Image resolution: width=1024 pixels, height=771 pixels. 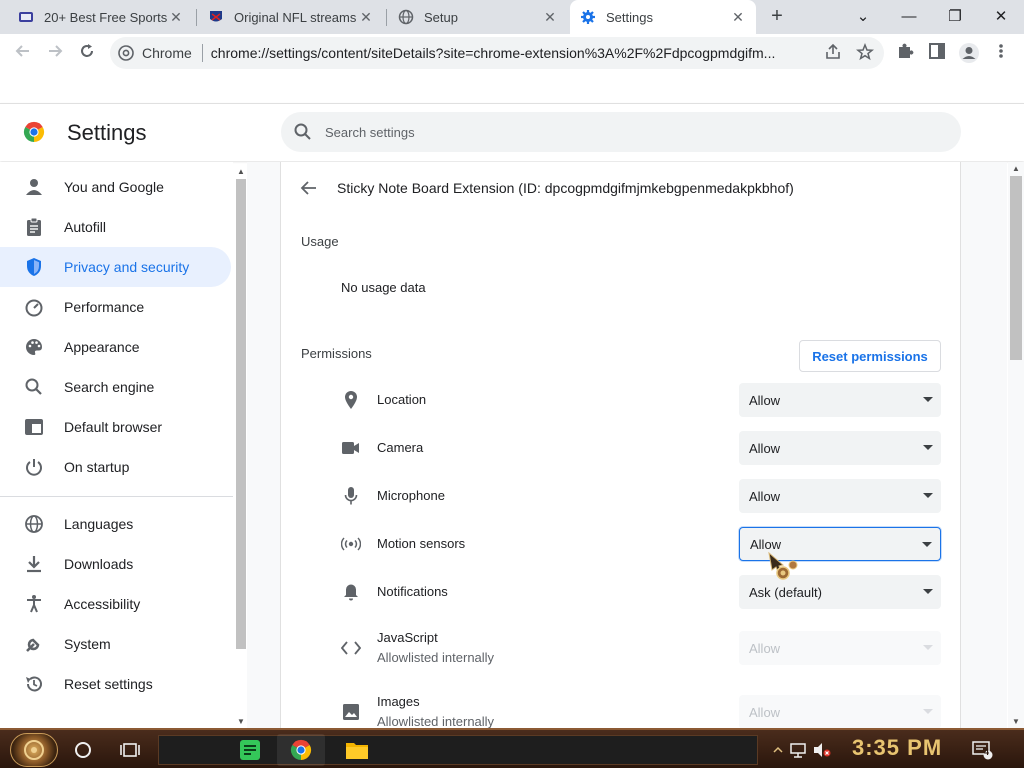 I want to click on nfl-favicon-icon, so click(x=216, y=17).